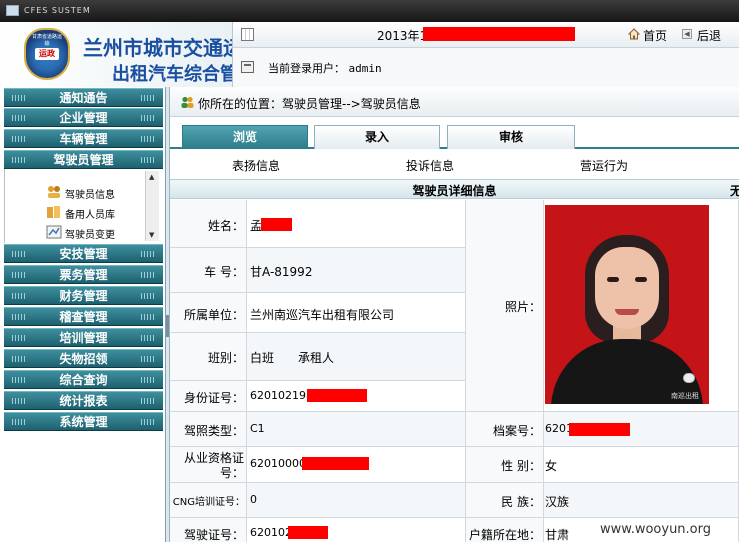 This screenshot has width=739, height=542. I want to click on plate-label: 车 号：, so click(224, 272).